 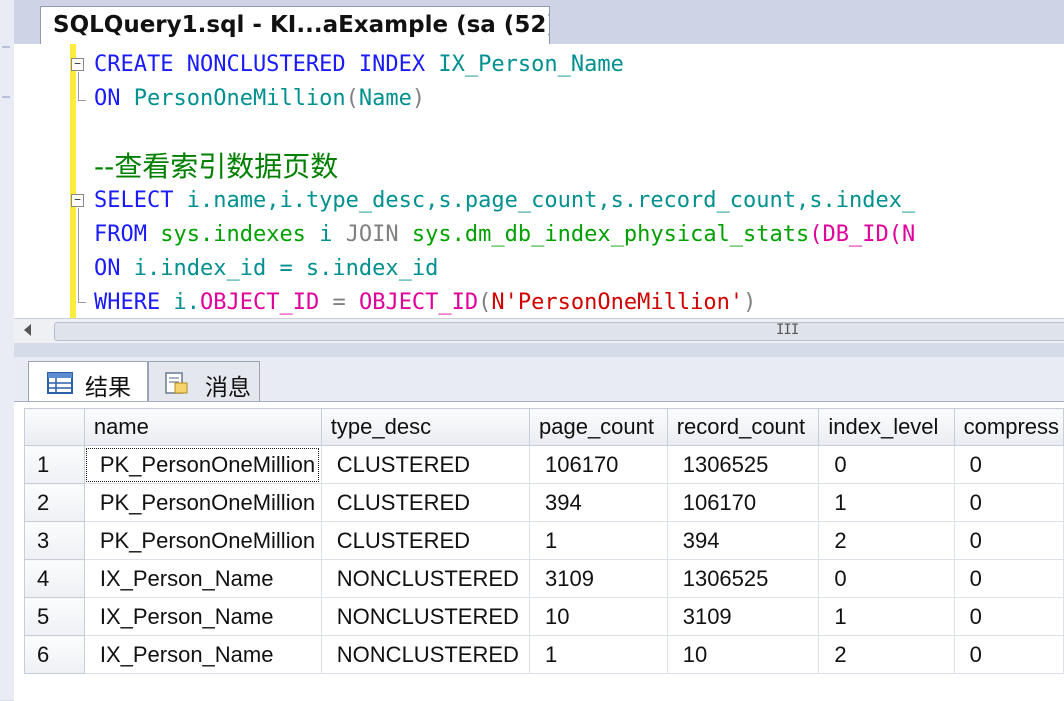 What do you see at coordinates (787, 330) in the screenshot?
I see `scrollbar-grip: III` at bounding box center [787, 330].